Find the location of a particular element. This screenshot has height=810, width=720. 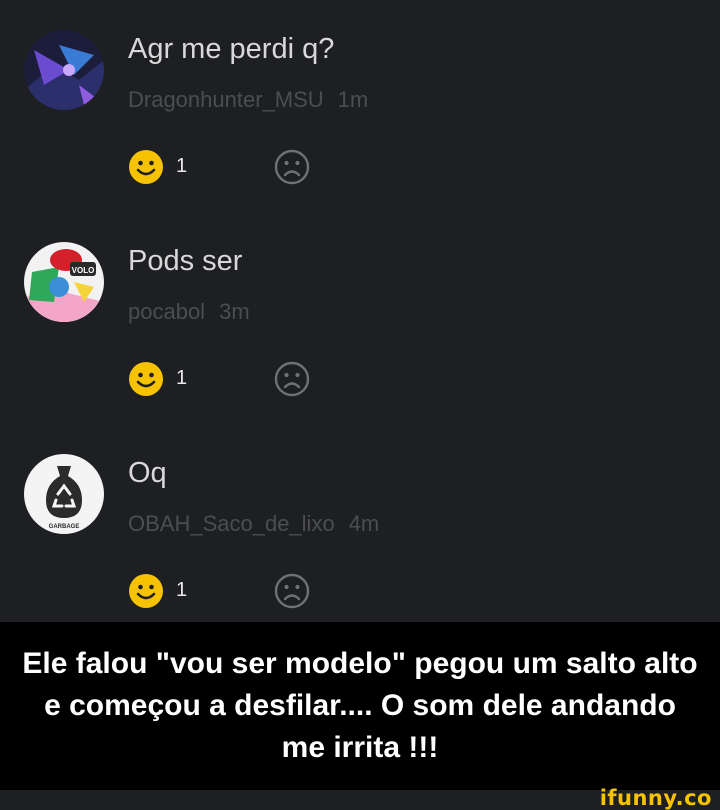

avatar: GARBAGE is located at coordinates (64, 494).